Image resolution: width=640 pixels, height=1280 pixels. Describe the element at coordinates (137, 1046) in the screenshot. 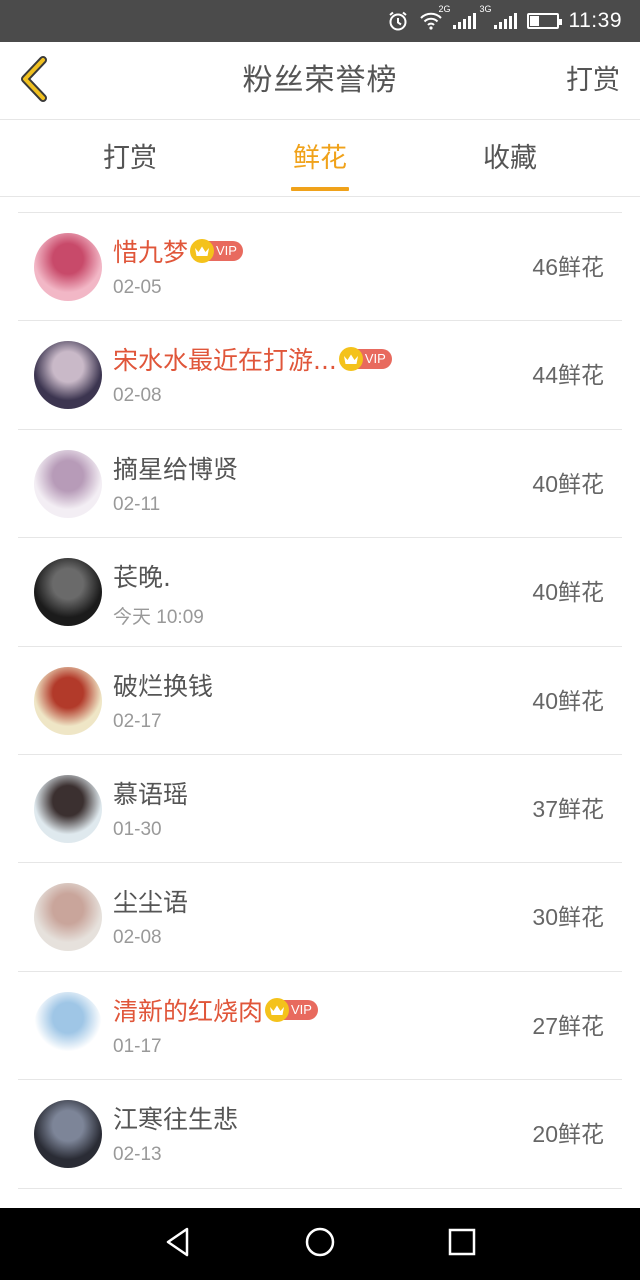

I see `fan-date: 01-17` at that location.